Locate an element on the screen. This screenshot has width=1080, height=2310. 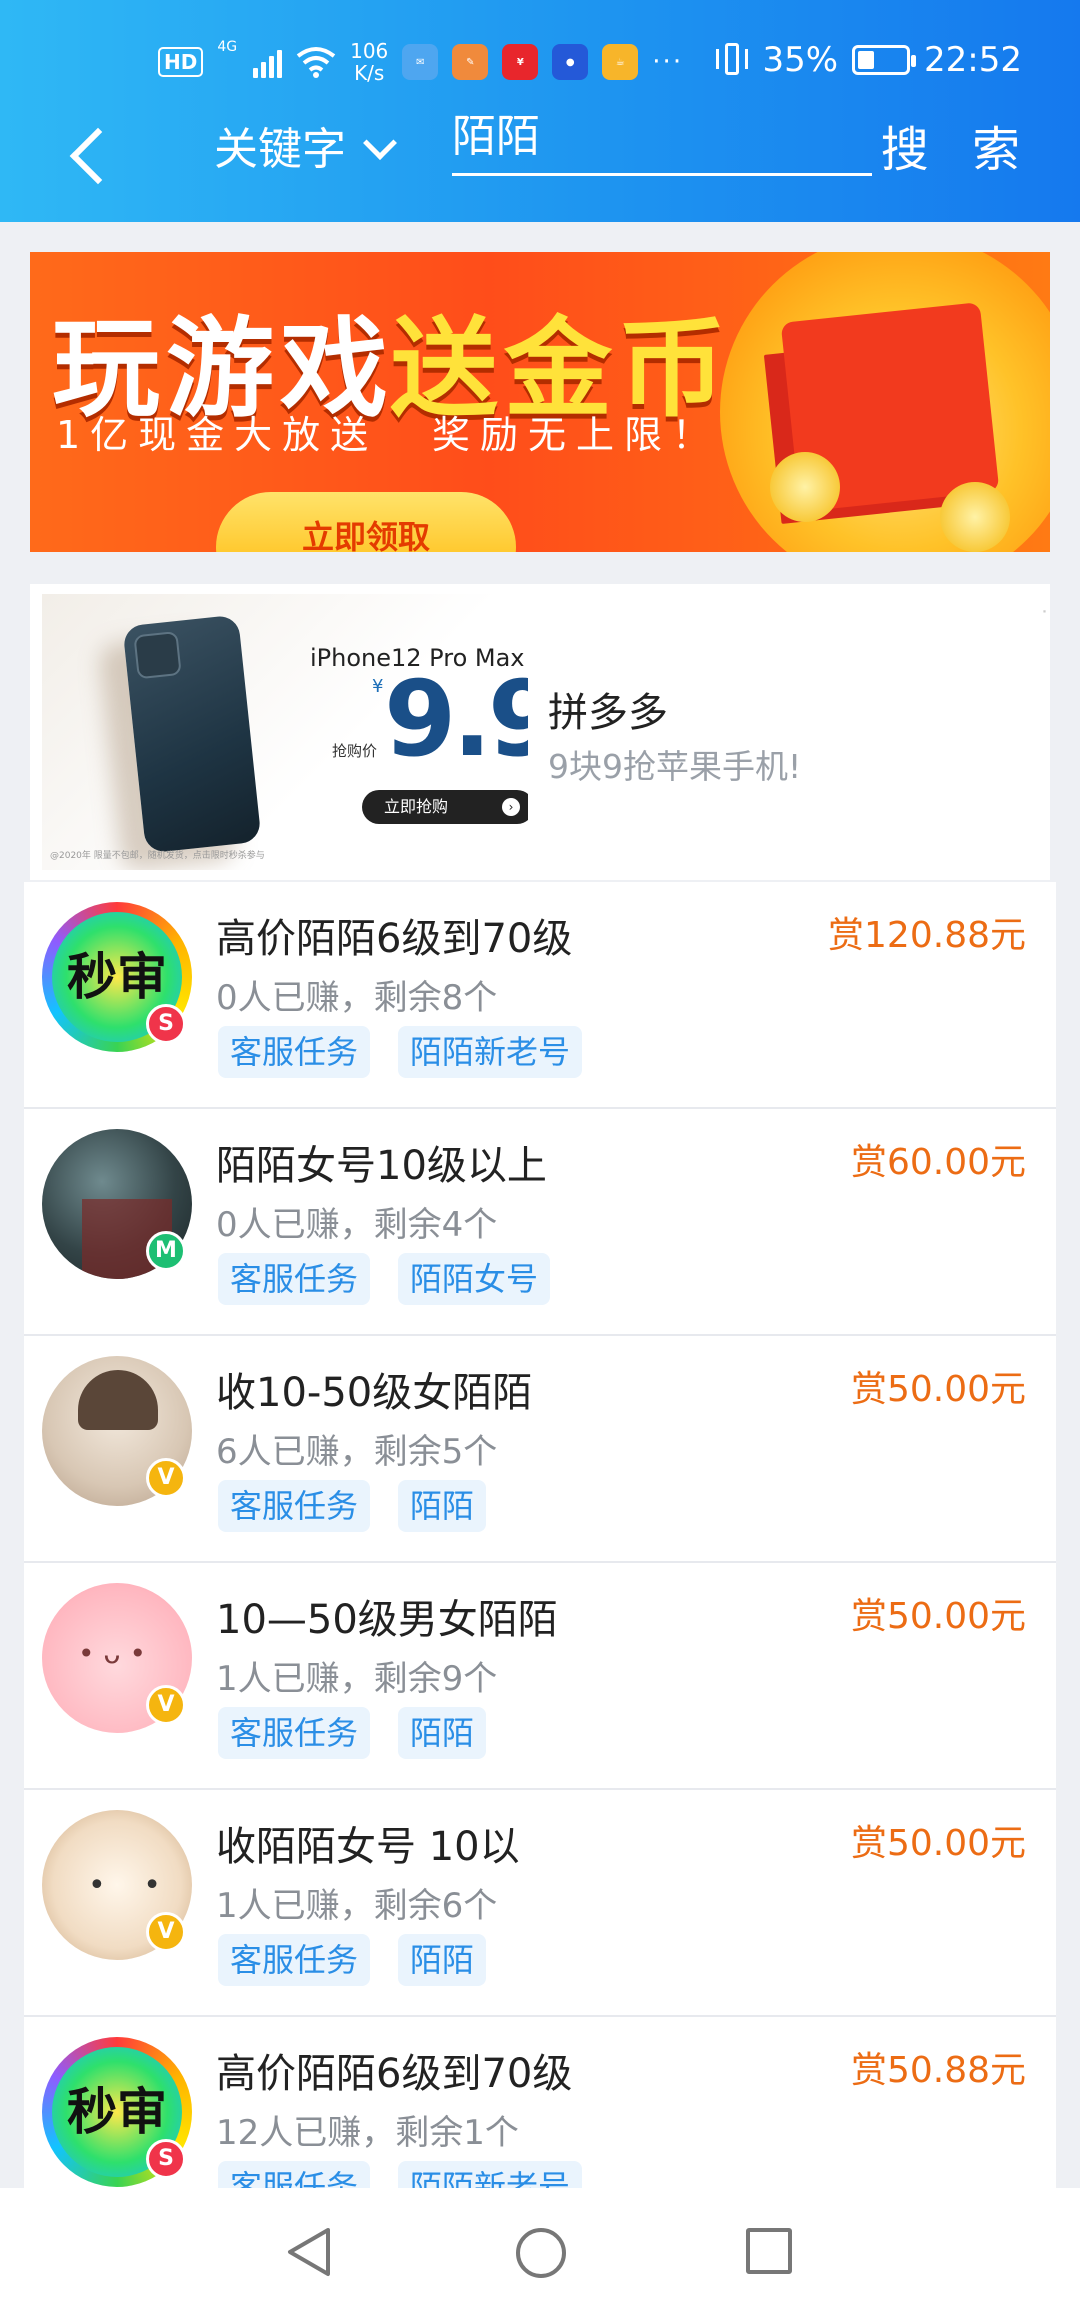
palette-app-icon: ✎ is located at coordinates (470, 62).